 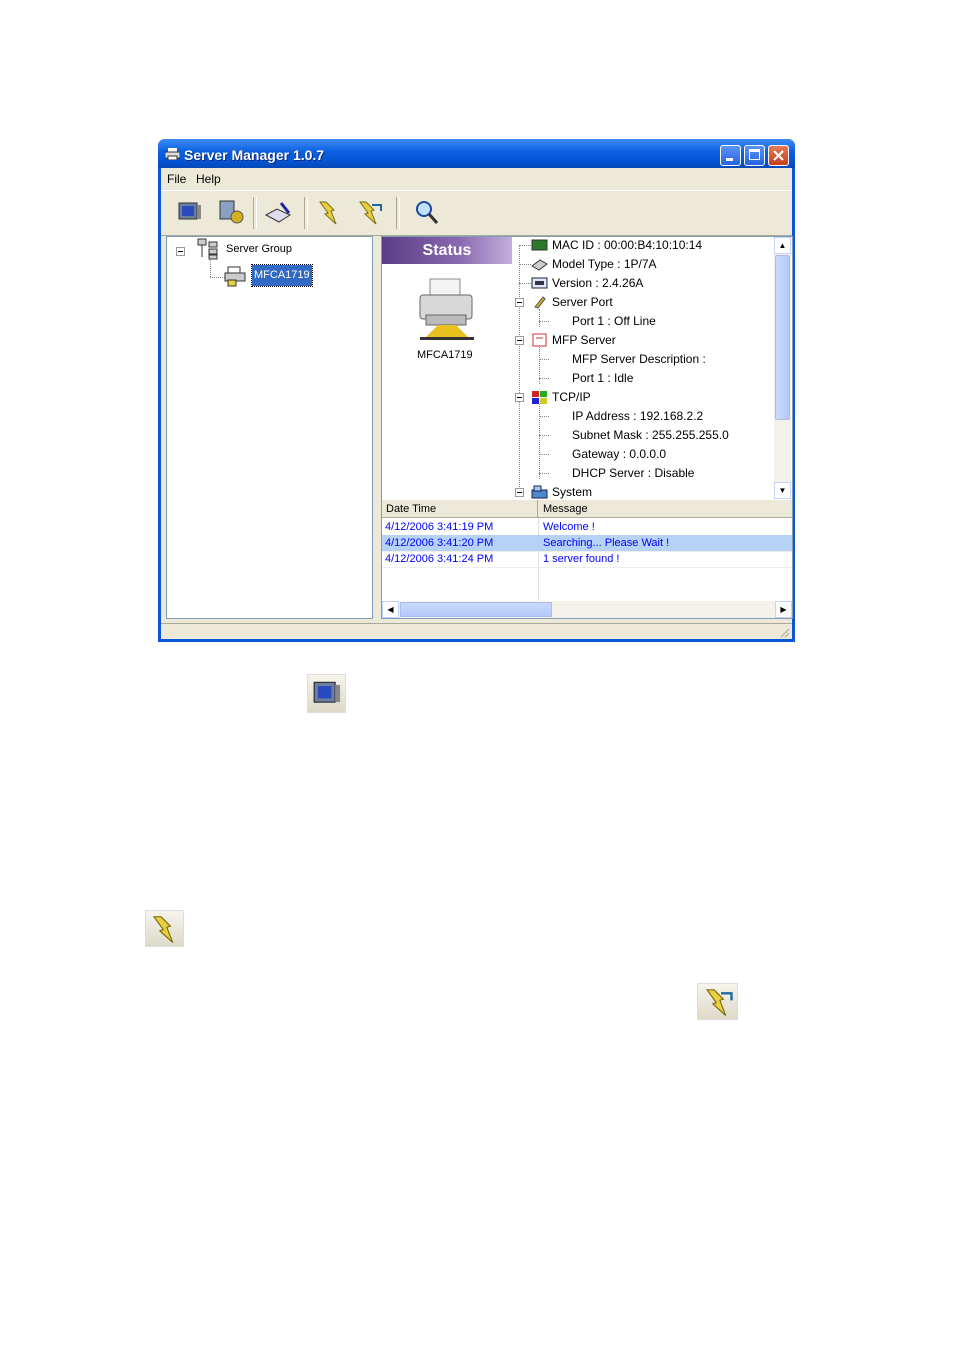 I want to click on tree-root-label: Server Group, so click(x=259, y=249).